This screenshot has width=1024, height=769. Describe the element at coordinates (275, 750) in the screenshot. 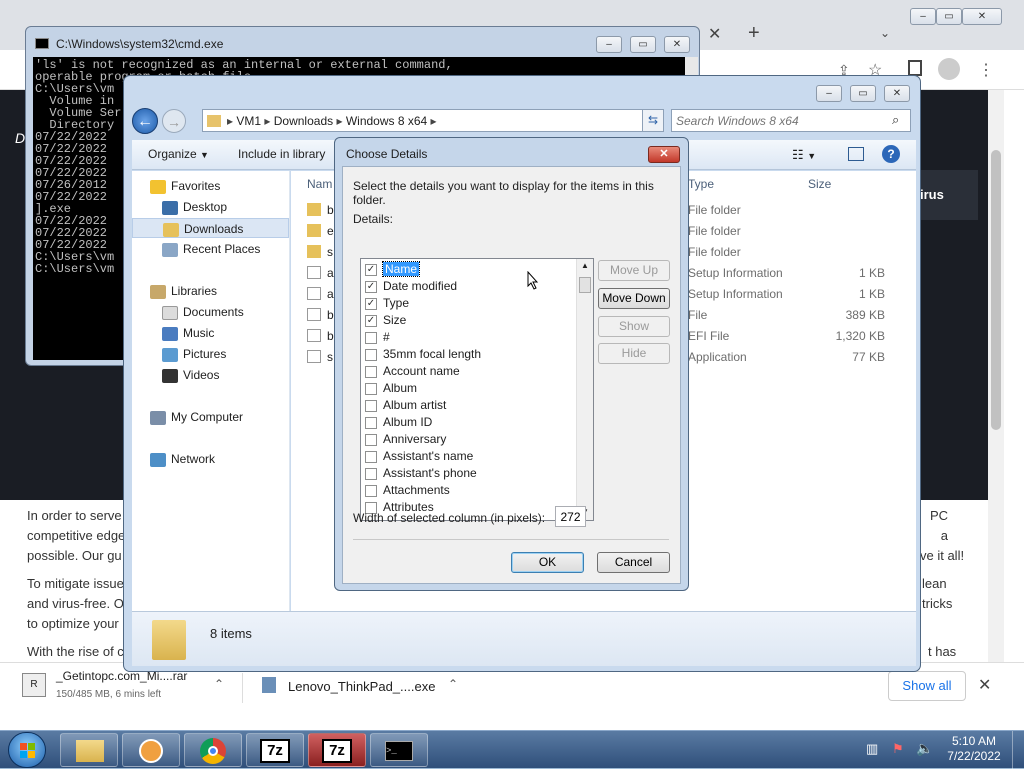

I see `taskbar-7zip-button: 7z` at that location.